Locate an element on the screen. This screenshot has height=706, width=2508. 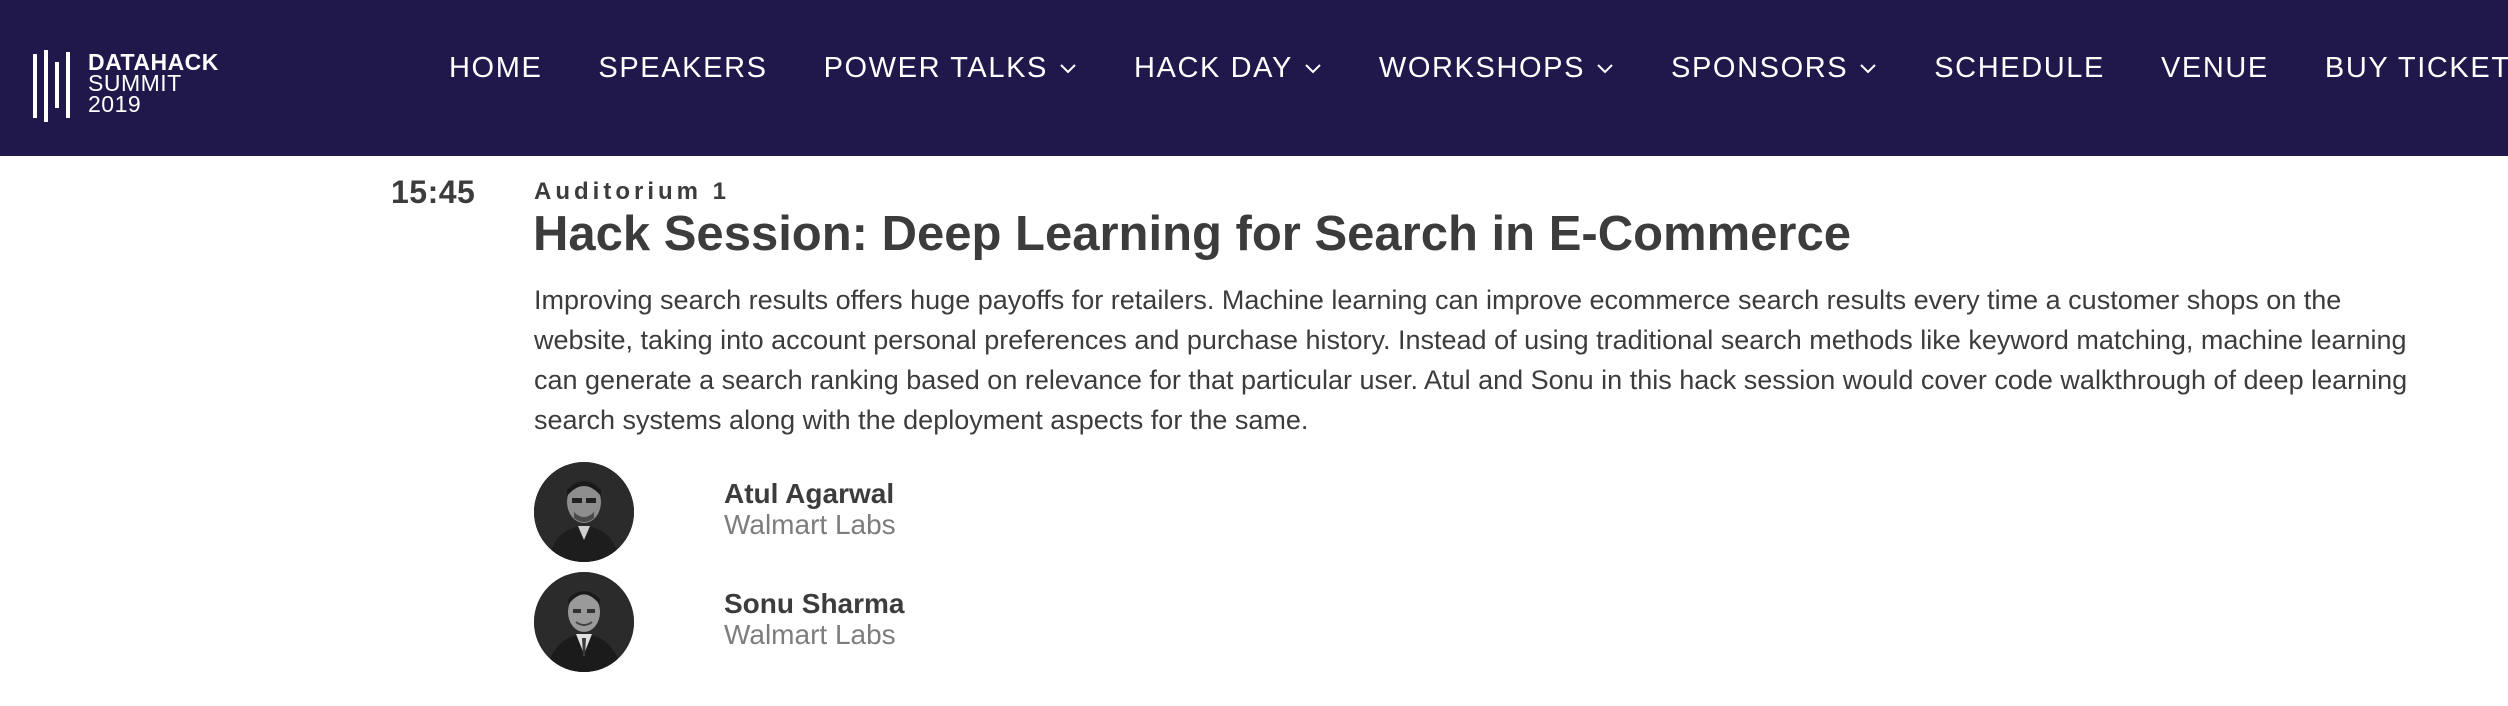
nav-item-workshops: WORKSHOPS is located at coordinates (1497, 68).